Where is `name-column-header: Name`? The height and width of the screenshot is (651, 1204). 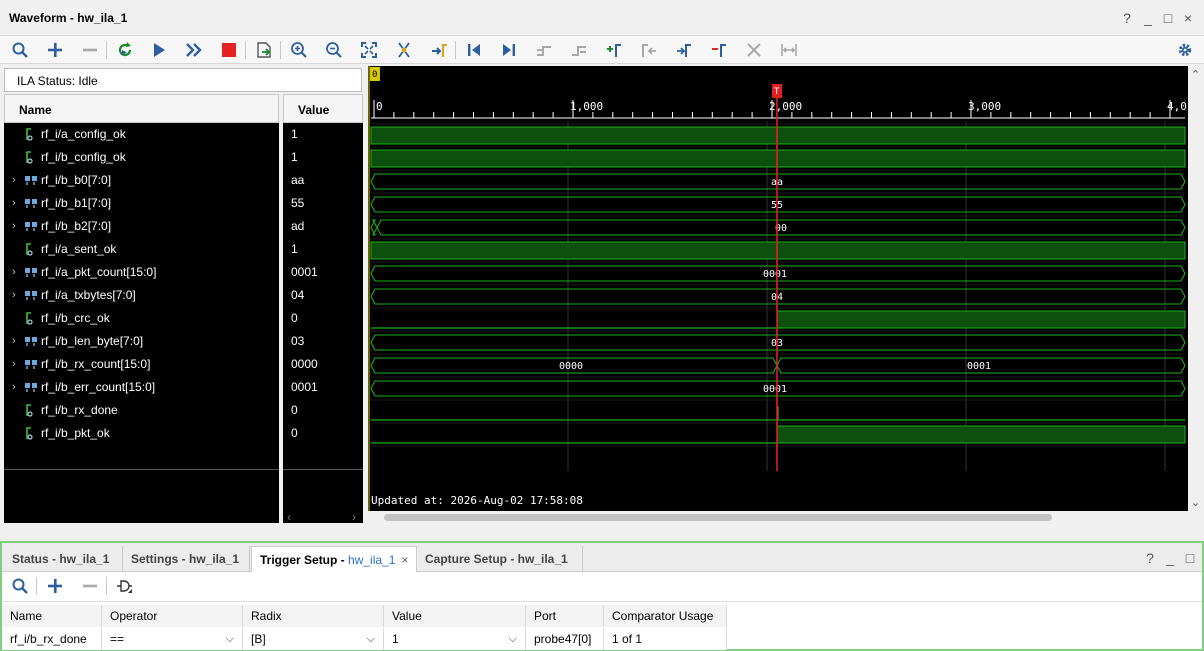 name-column-header: Name is located at coordinates (141, 108).